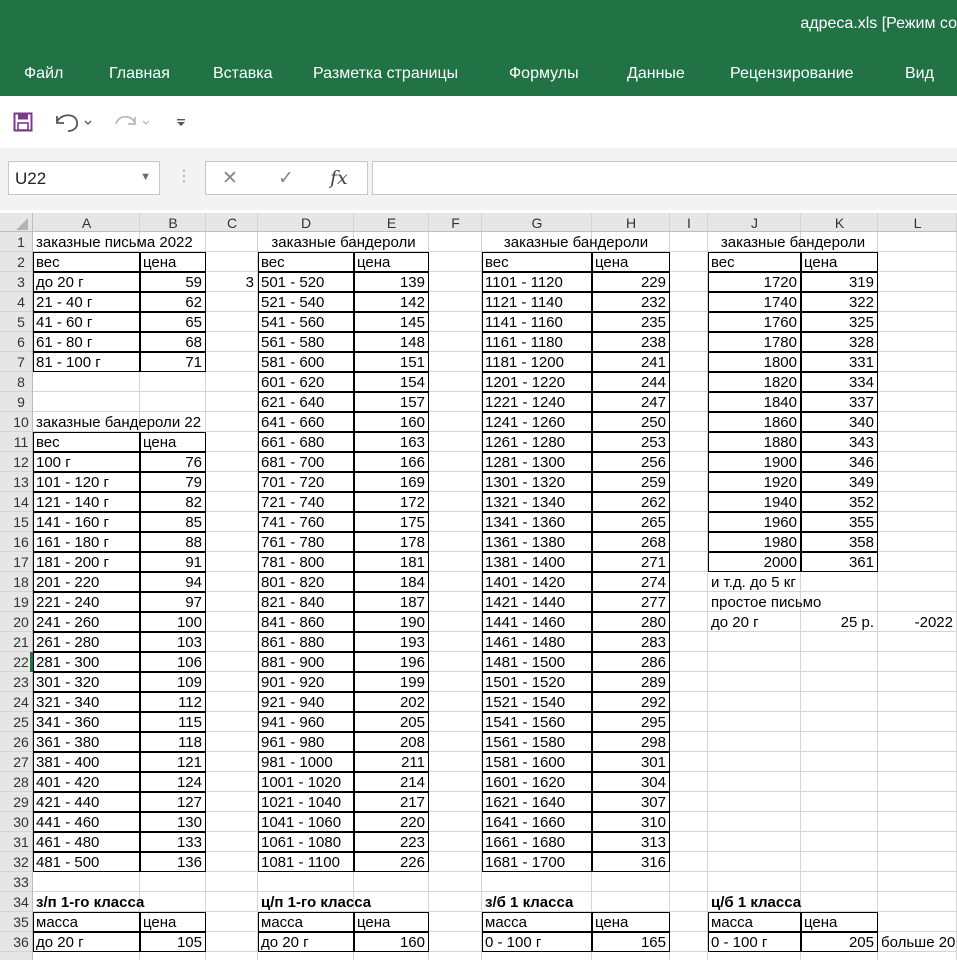  Describe the element at coordinates (780, 562) in the screenshot. I see `cell-j17: 2000` at that location.